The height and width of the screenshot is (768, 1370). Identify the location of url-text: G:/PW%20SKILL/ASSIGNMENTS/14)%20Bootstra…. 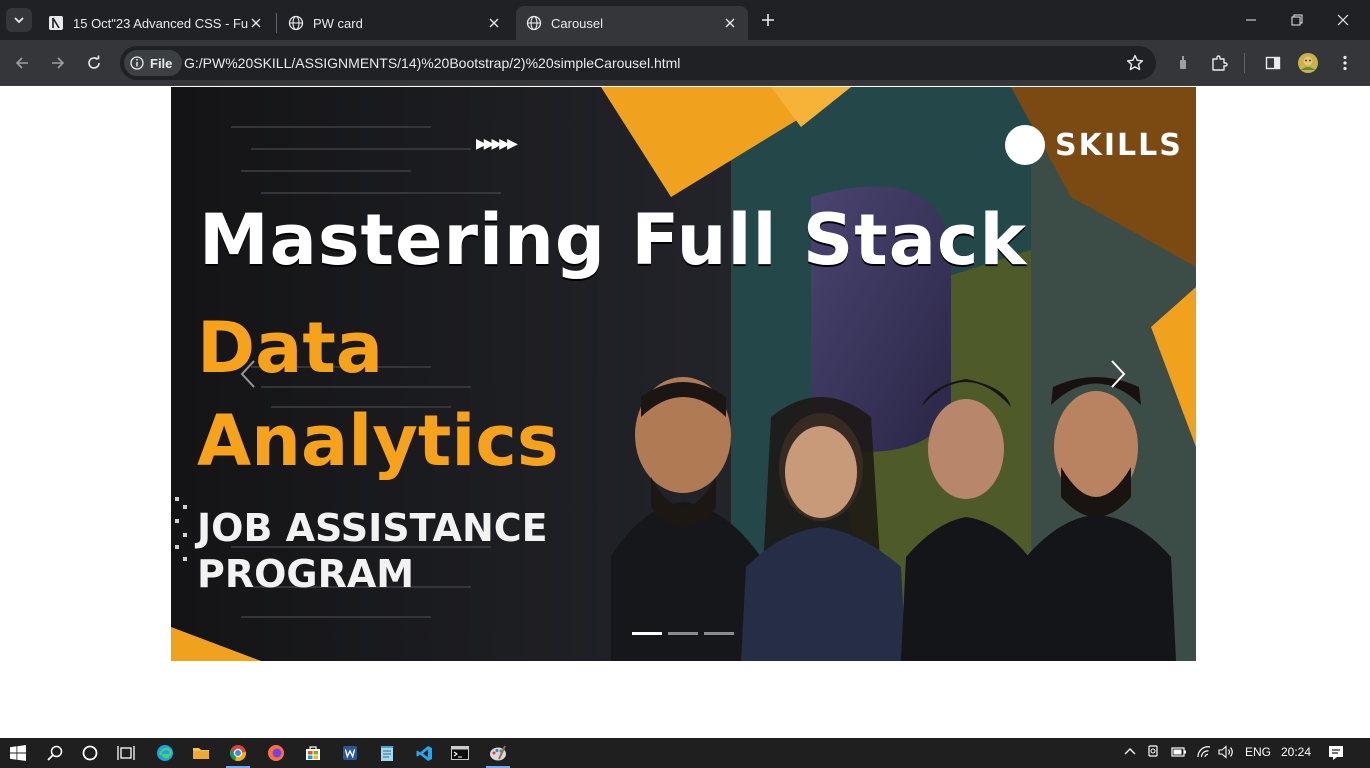
(432, 63).